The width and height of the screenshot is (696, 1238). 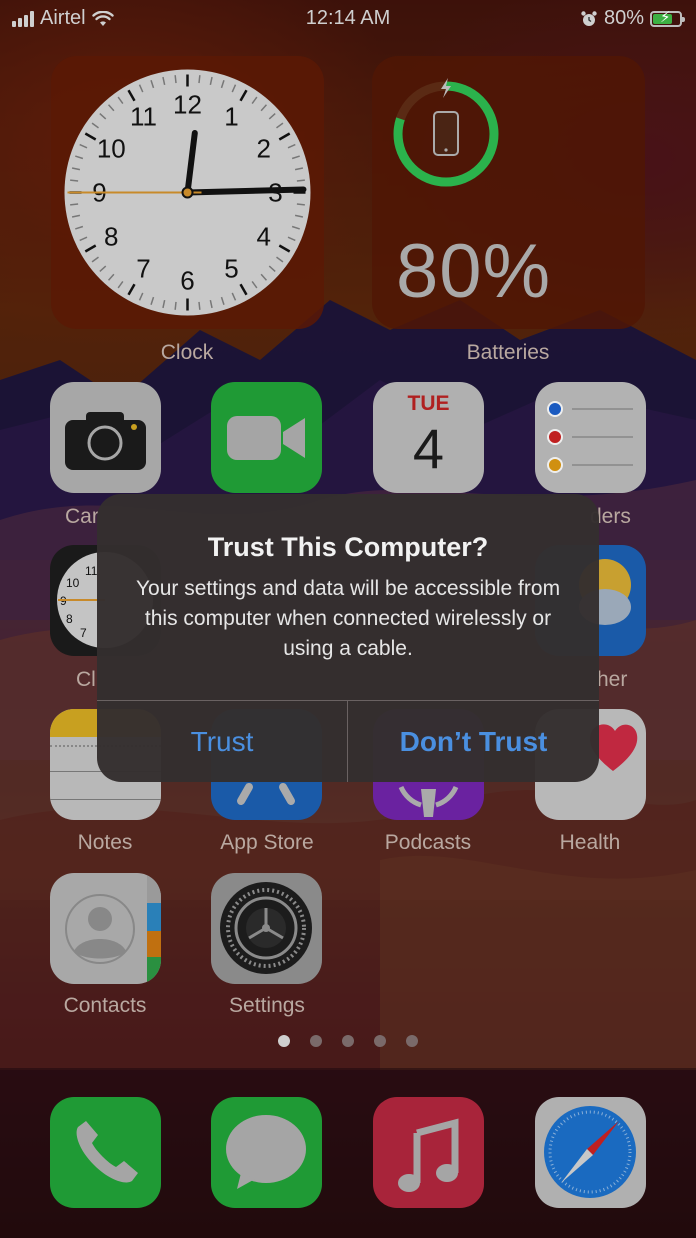 I want to click on alarm-icon, so click(x=589, y=18).